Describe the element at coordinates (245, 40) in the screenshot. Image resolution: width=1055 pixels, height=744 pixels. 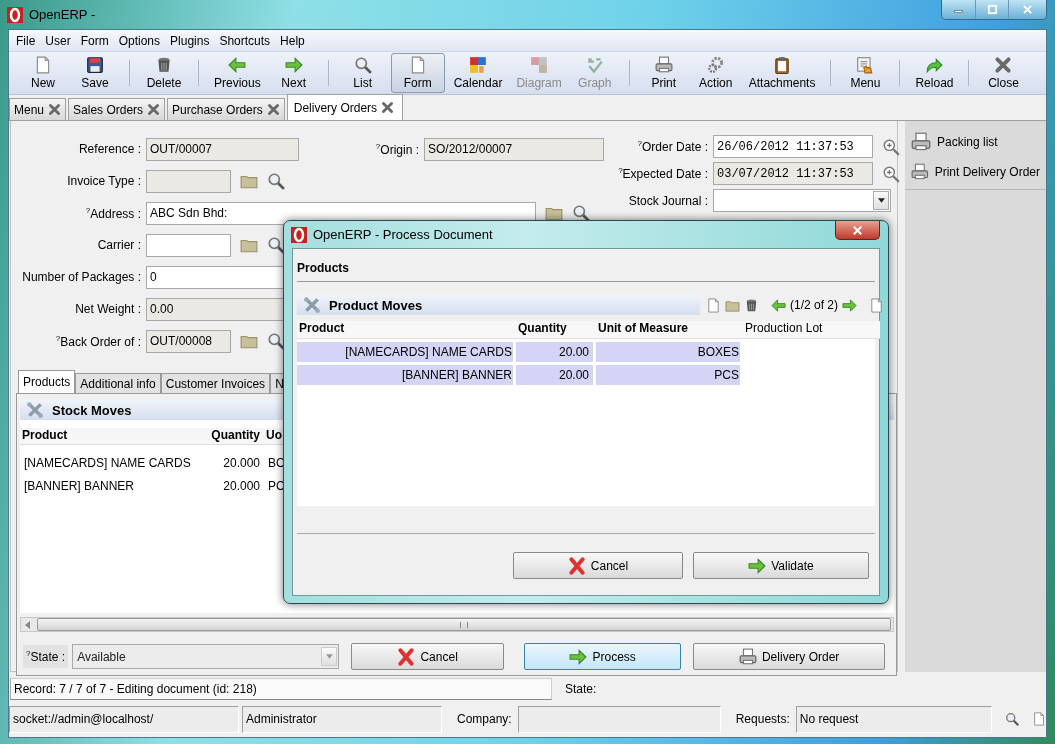
I see `menu-item: Shortcuts` at that location.